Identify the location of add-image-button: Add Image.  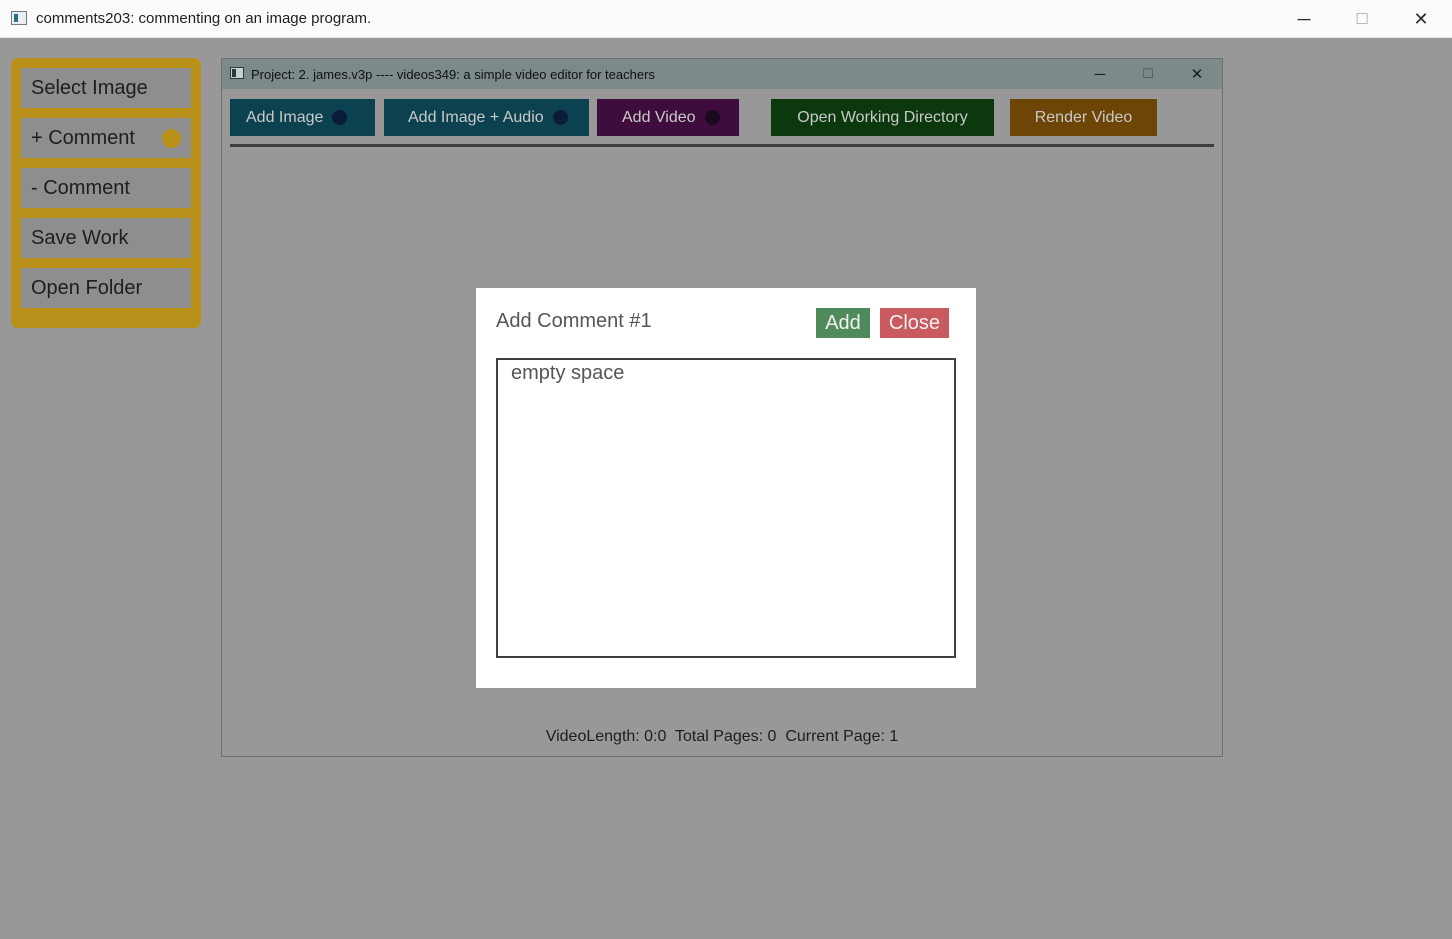
(302, 117).